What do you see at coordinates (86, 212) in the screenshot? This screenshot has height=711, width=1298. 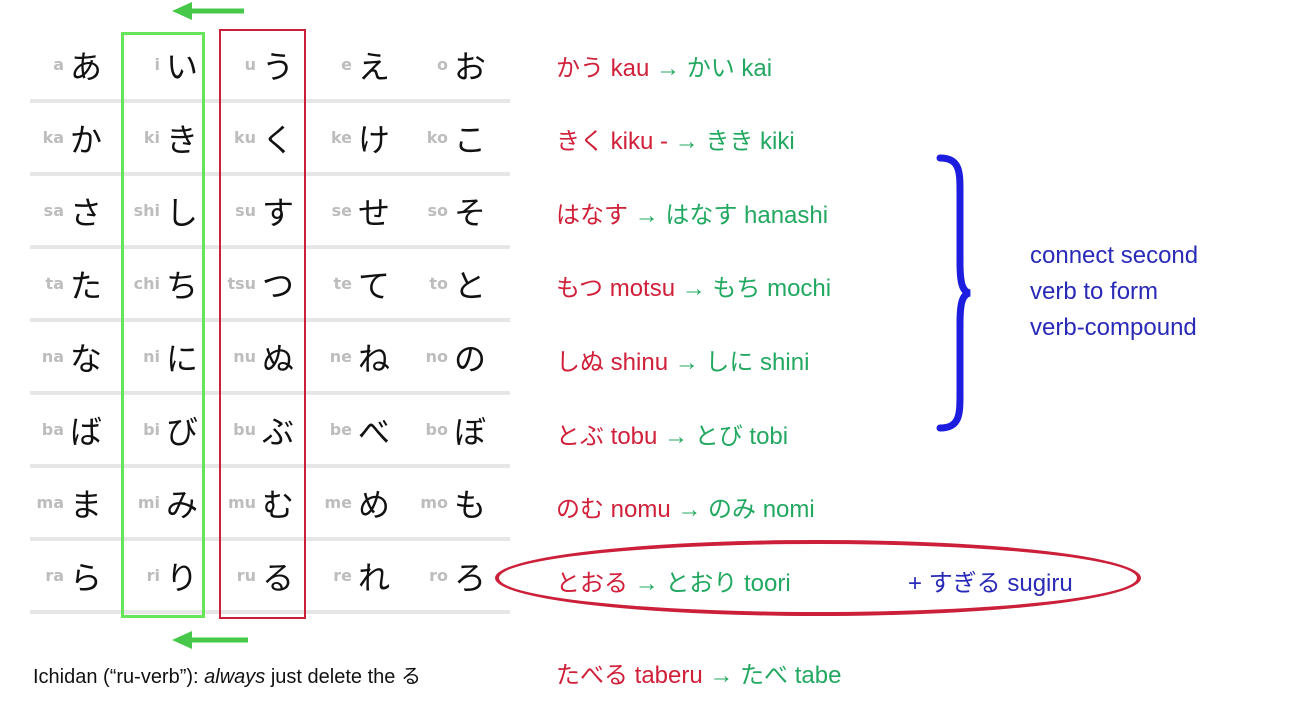 I see `kana: さ` at bounding box center [86, 212].